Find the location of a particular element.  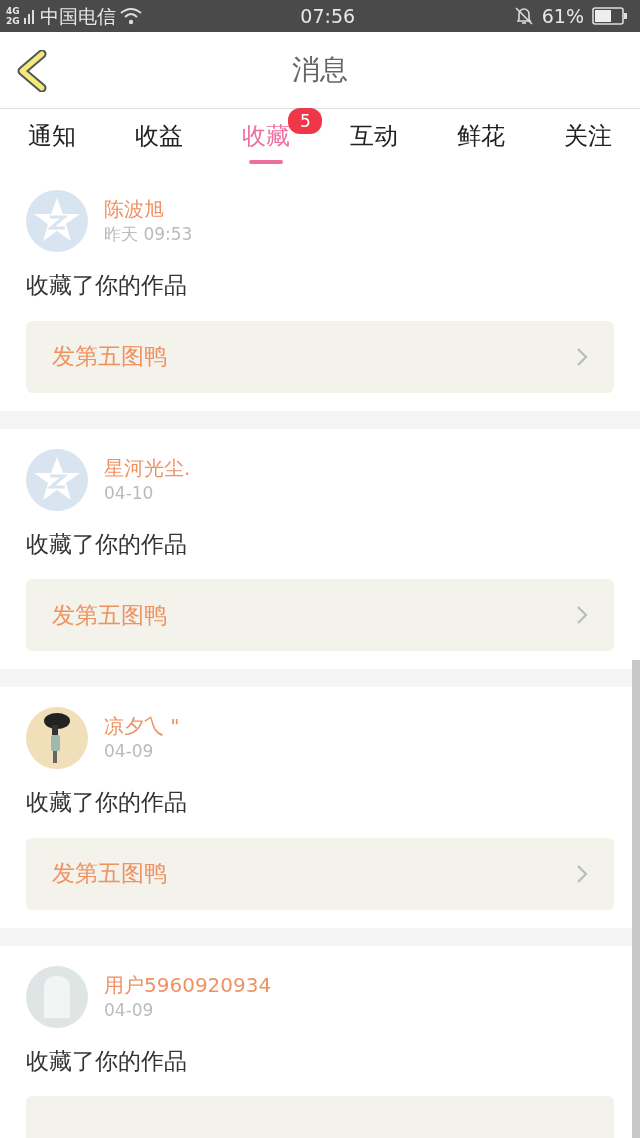

signal-icon is located at coordinates (29, 16).